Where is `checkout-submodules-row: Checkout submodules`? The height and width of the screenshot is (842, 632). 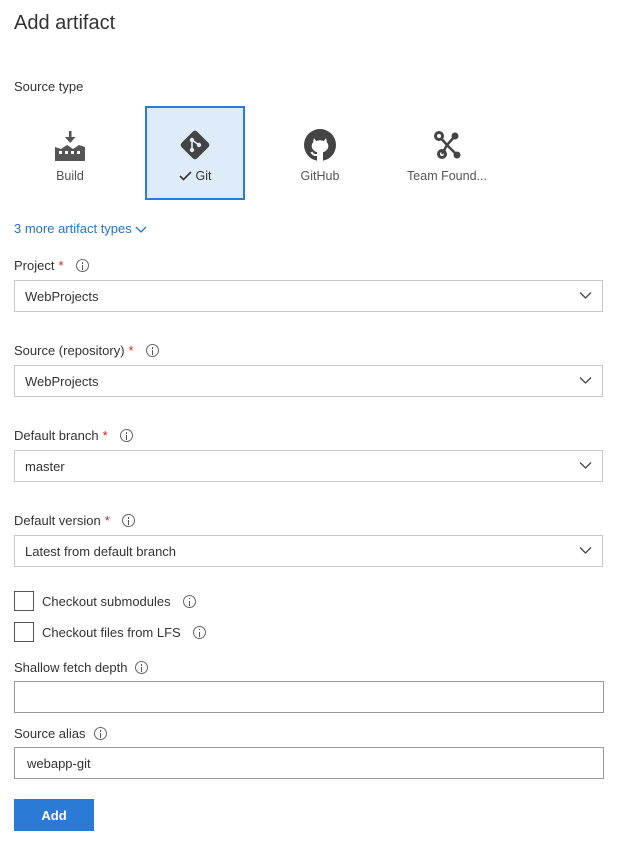
checkout-submodules-row: Checkout submodules is located at coordinates (105, 601).